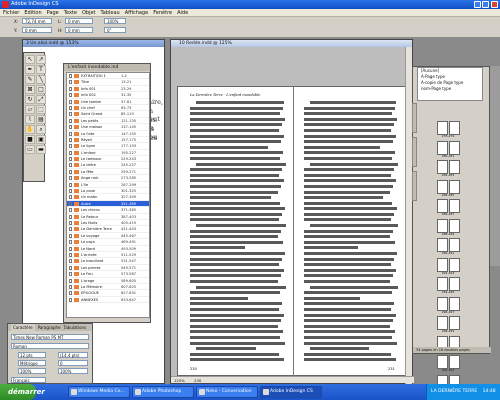 The height and width of the screenshot is (400, 500). I want to click on stroke-swatch-icon: ▣, so click(41, 139).